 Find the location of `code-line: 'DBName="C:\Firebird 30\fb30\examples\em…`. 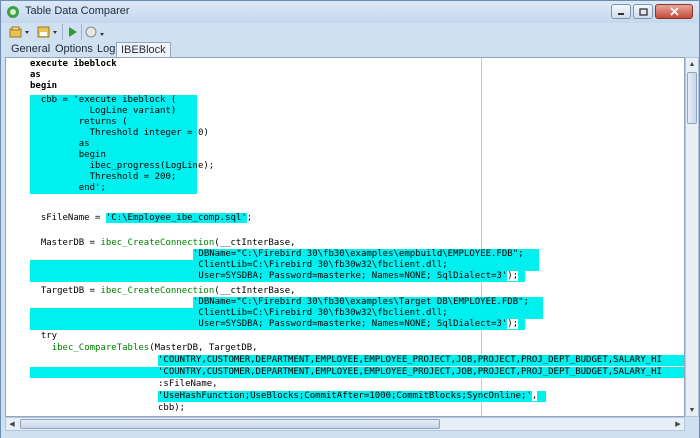

code-line: 'DBName="C:\Firebird 30\fb30\examples\em… is located at coordinates (358, 254).